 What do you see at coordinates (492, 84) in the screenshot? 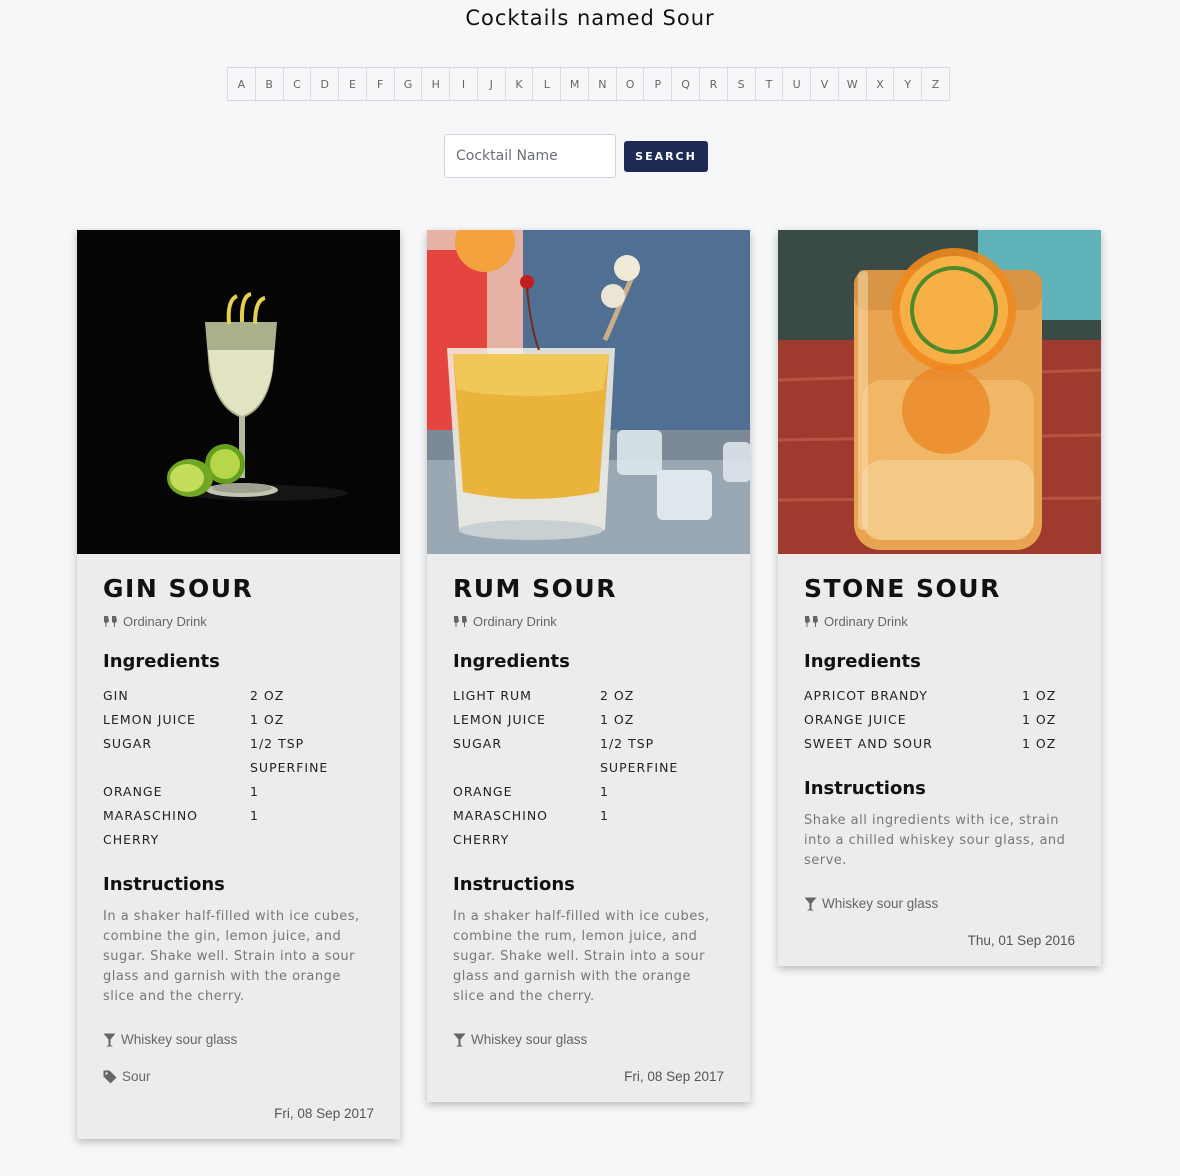
I see `letter-j: J` at bounding box center [492, 84].